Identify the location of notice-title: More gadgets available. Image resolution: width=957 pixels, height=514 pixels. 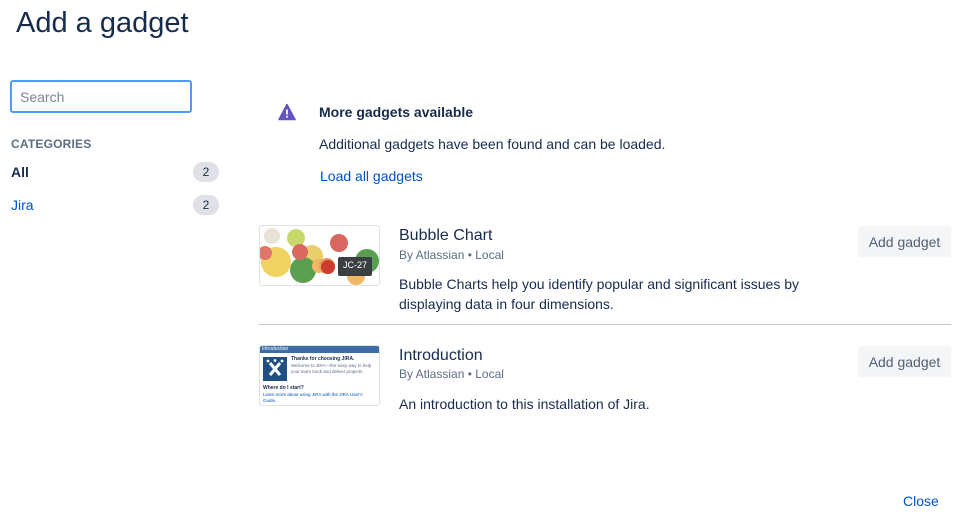
(396, 112).